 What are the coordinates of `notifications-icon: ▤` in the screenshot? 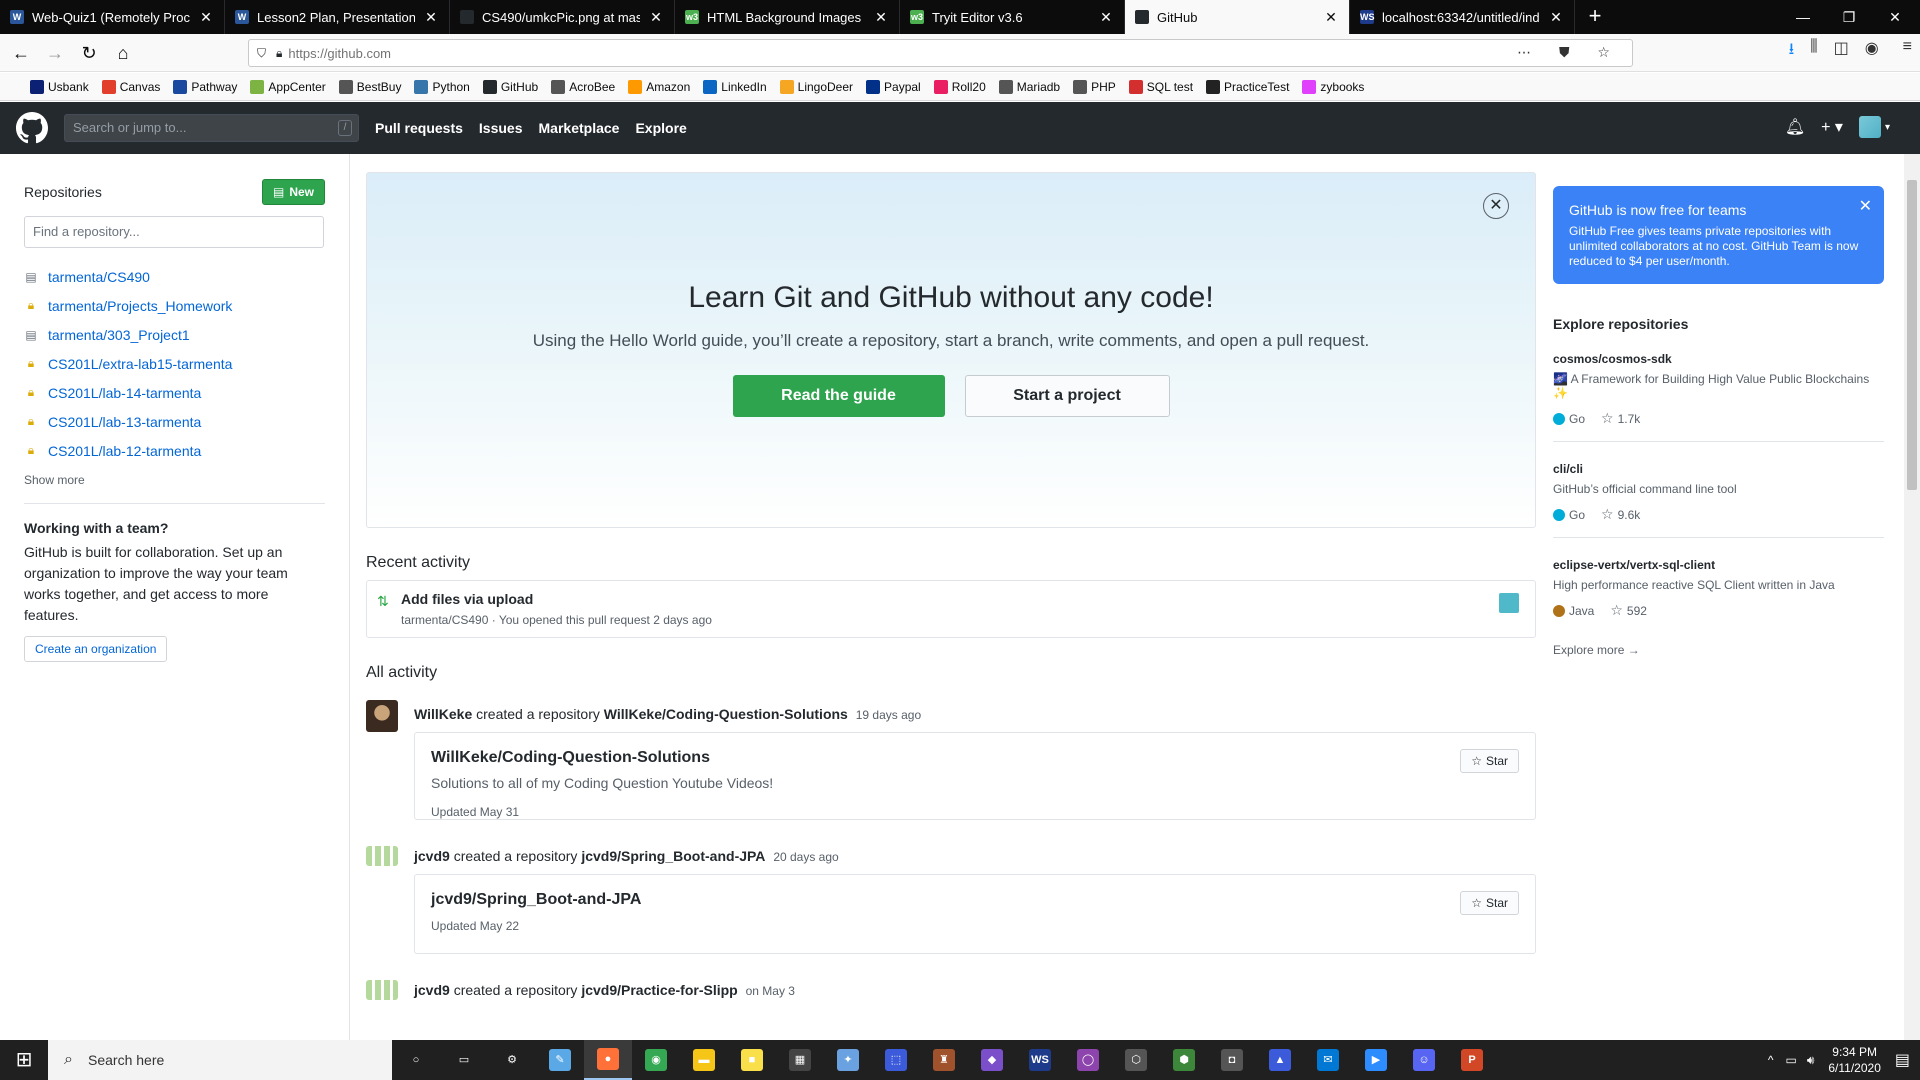 It's located at (1902, 1060).